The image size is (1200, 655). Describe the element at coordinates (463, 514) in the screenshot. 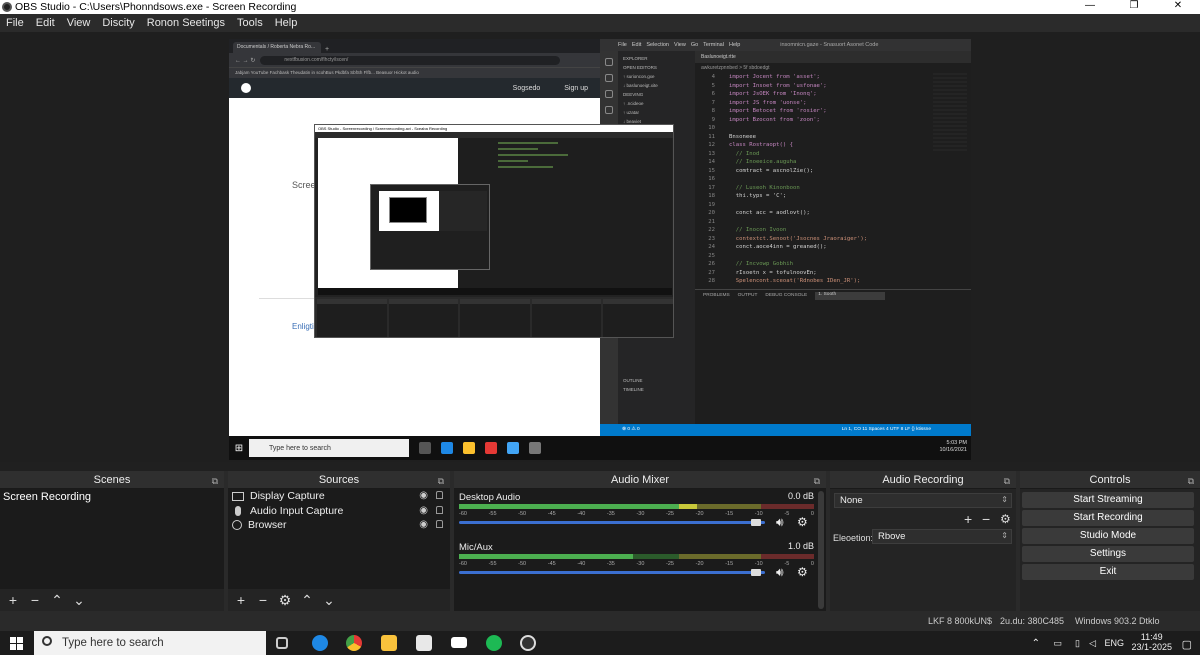

I see `meter-tick-label: -60` at that location.